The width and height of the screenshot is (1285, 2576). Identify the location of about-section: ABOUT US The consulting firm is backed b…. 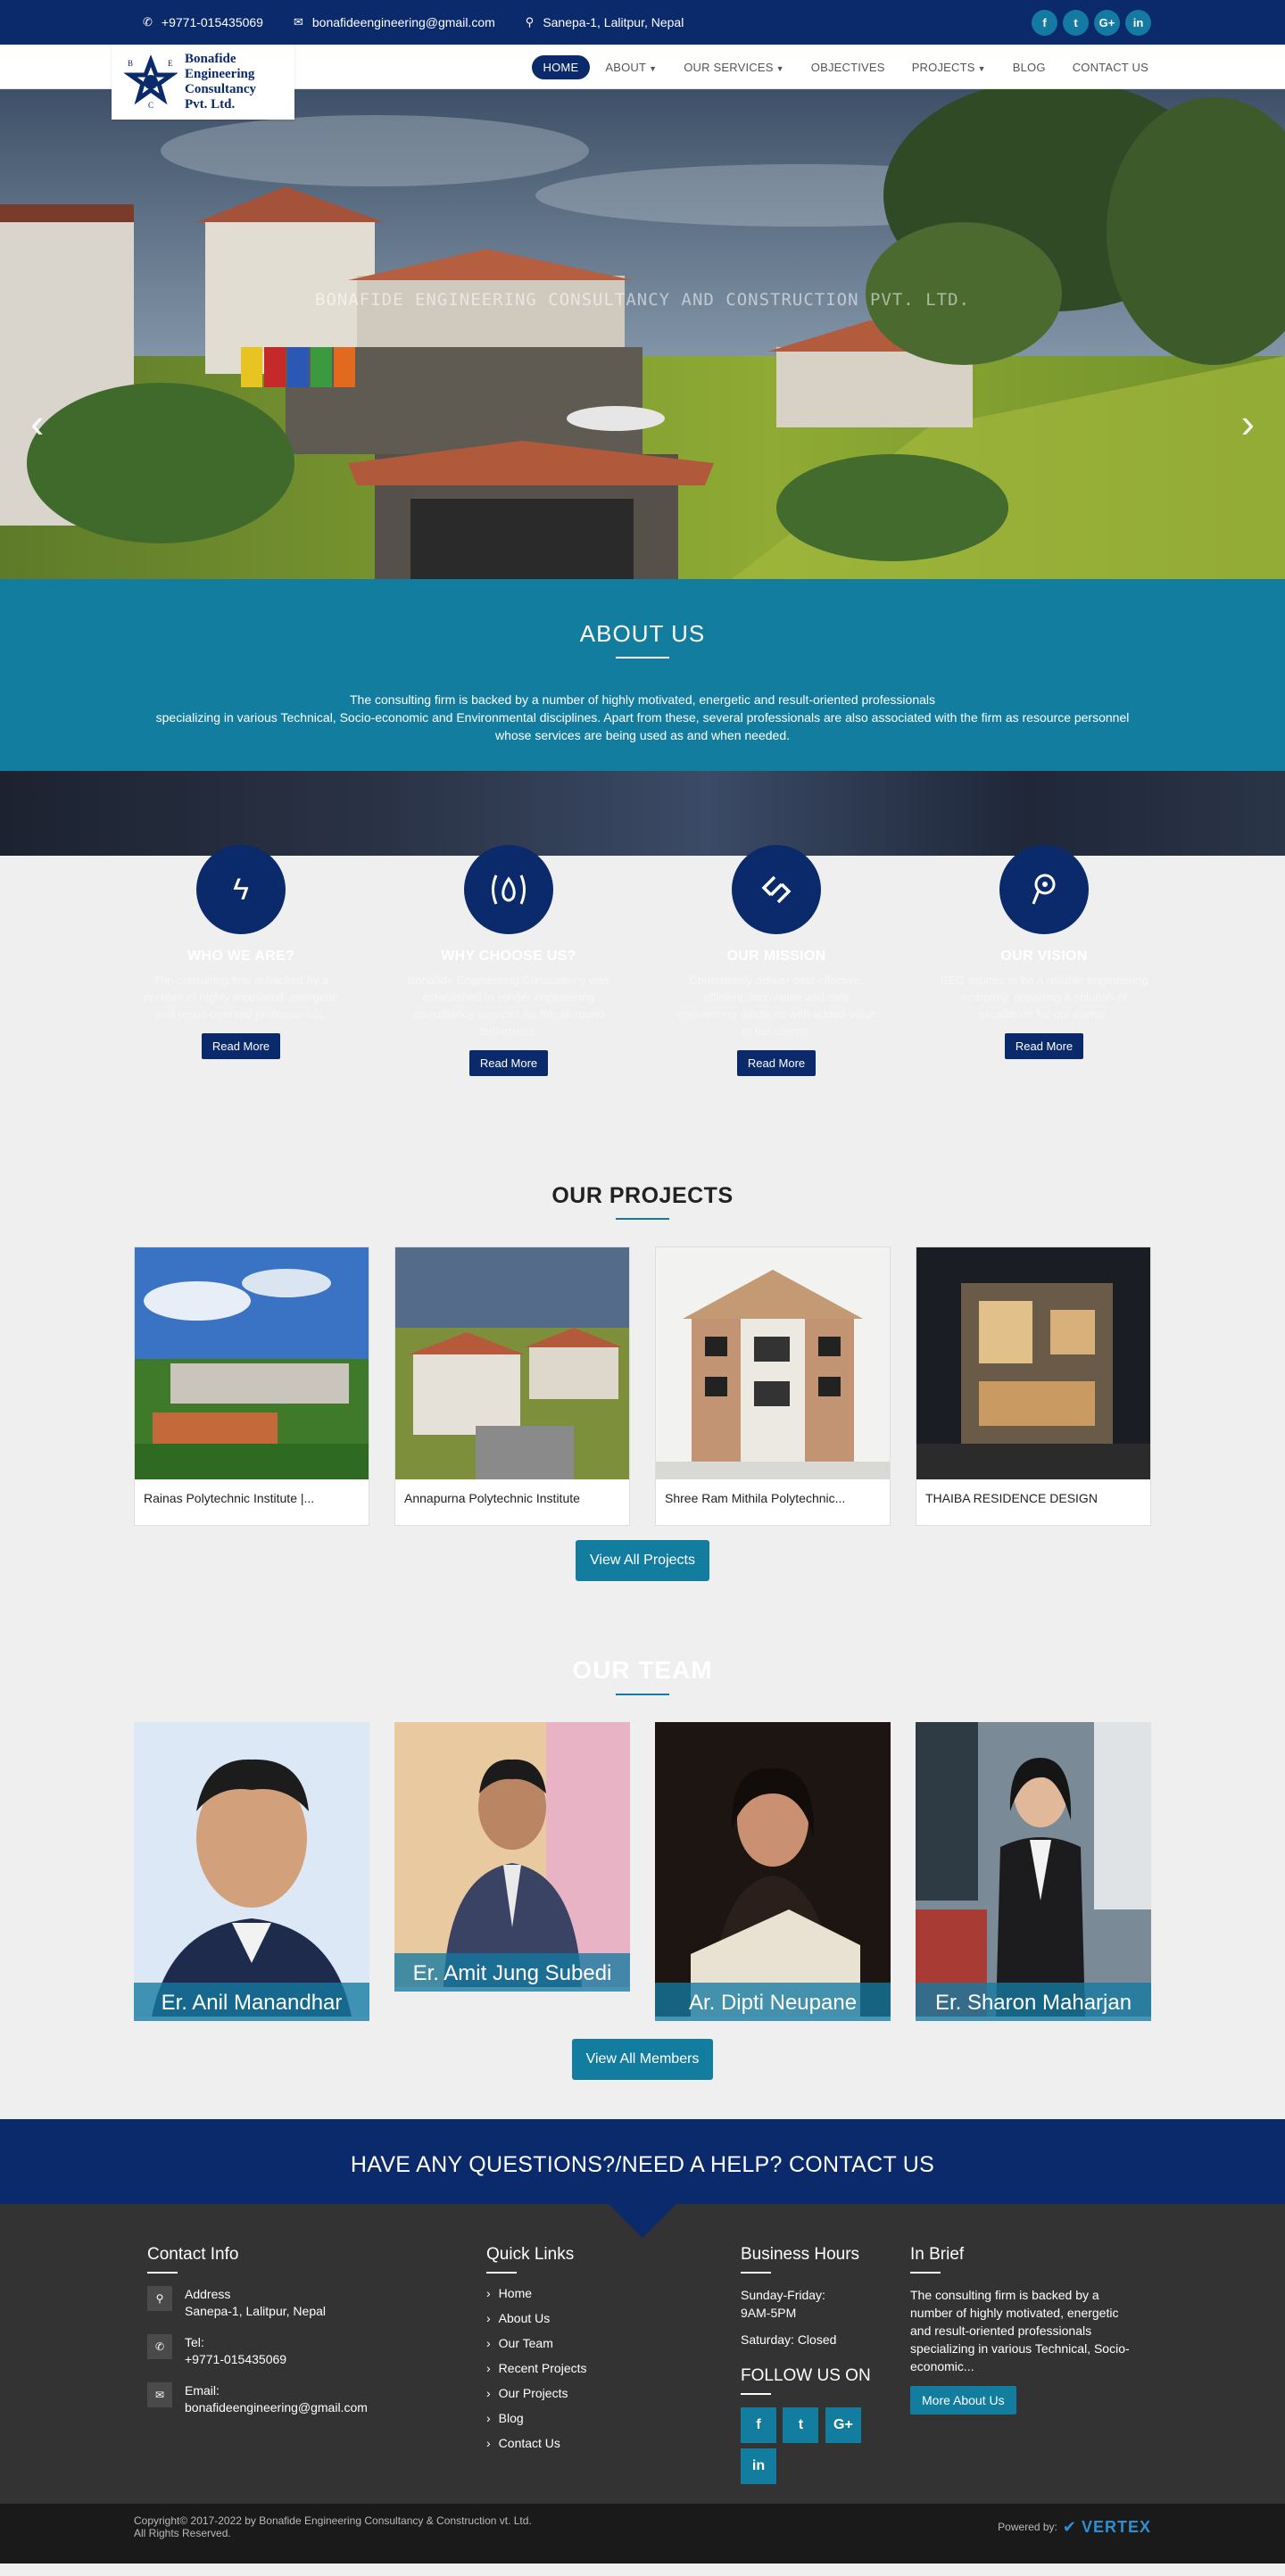
(642, 675).